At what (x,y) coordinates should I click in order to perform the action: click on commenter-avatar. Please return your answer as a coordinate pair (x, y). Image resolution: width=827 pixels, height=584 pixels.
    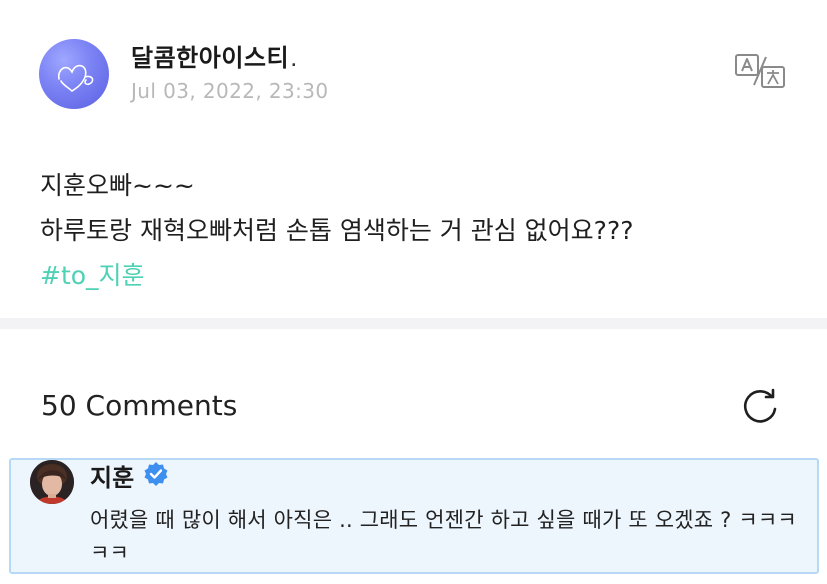
    Looking at the image, I should click on (52, 482).